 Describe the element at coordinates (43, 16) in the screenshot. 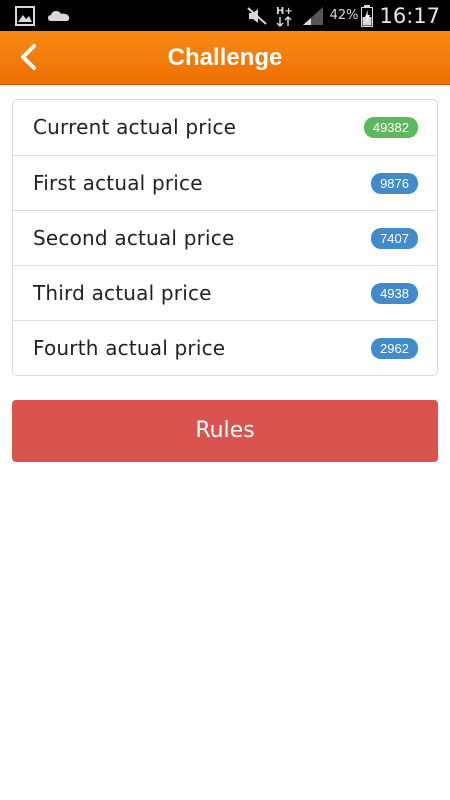

I see `status-left-icons` at that location.